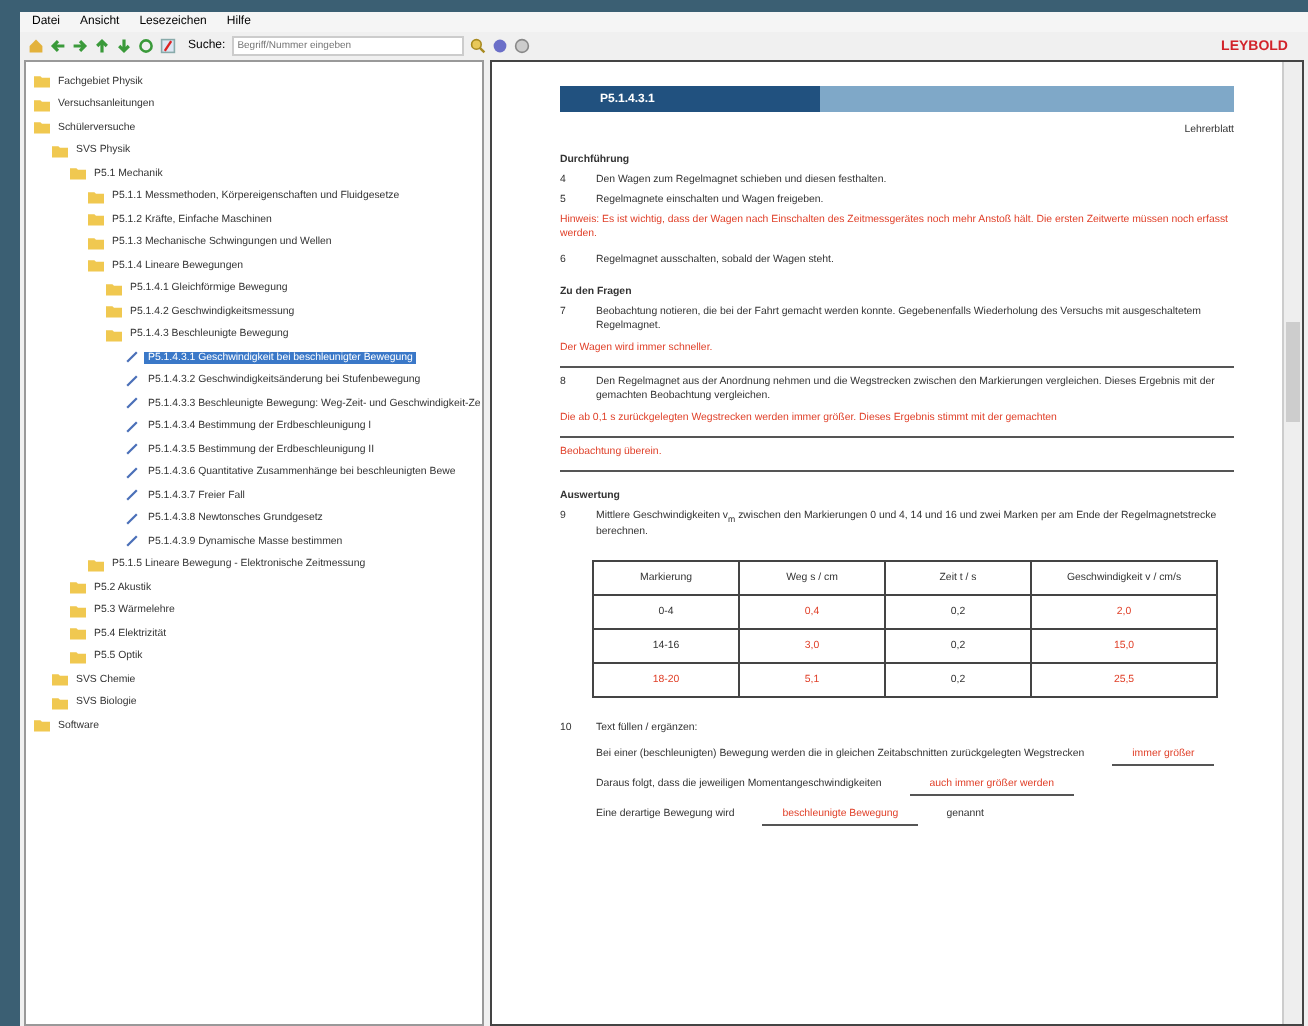 The height and width of the screenshot is (1026, 1308). I want to click on up-icon, so click(102, 46).